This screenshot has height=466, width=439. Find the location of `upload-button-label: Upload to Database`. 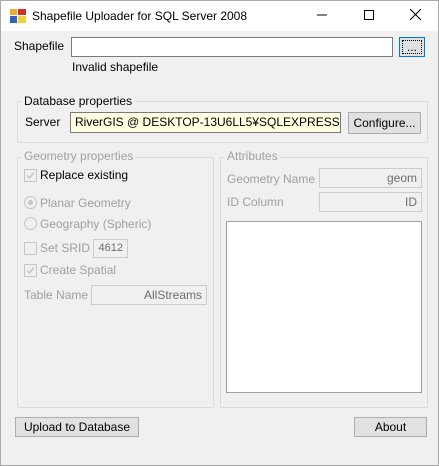

upload-button-label: Upload to Database is located at coordinates (77, 427).